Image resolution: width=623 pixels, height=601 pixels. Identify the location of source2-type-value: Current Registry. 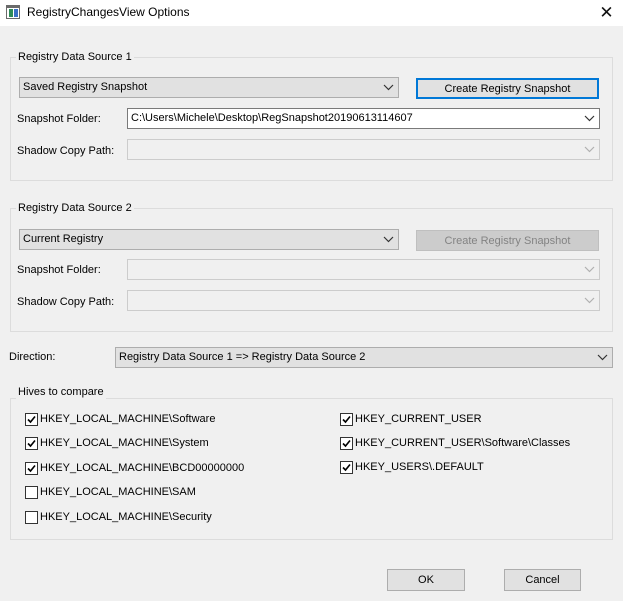
(63, 239).